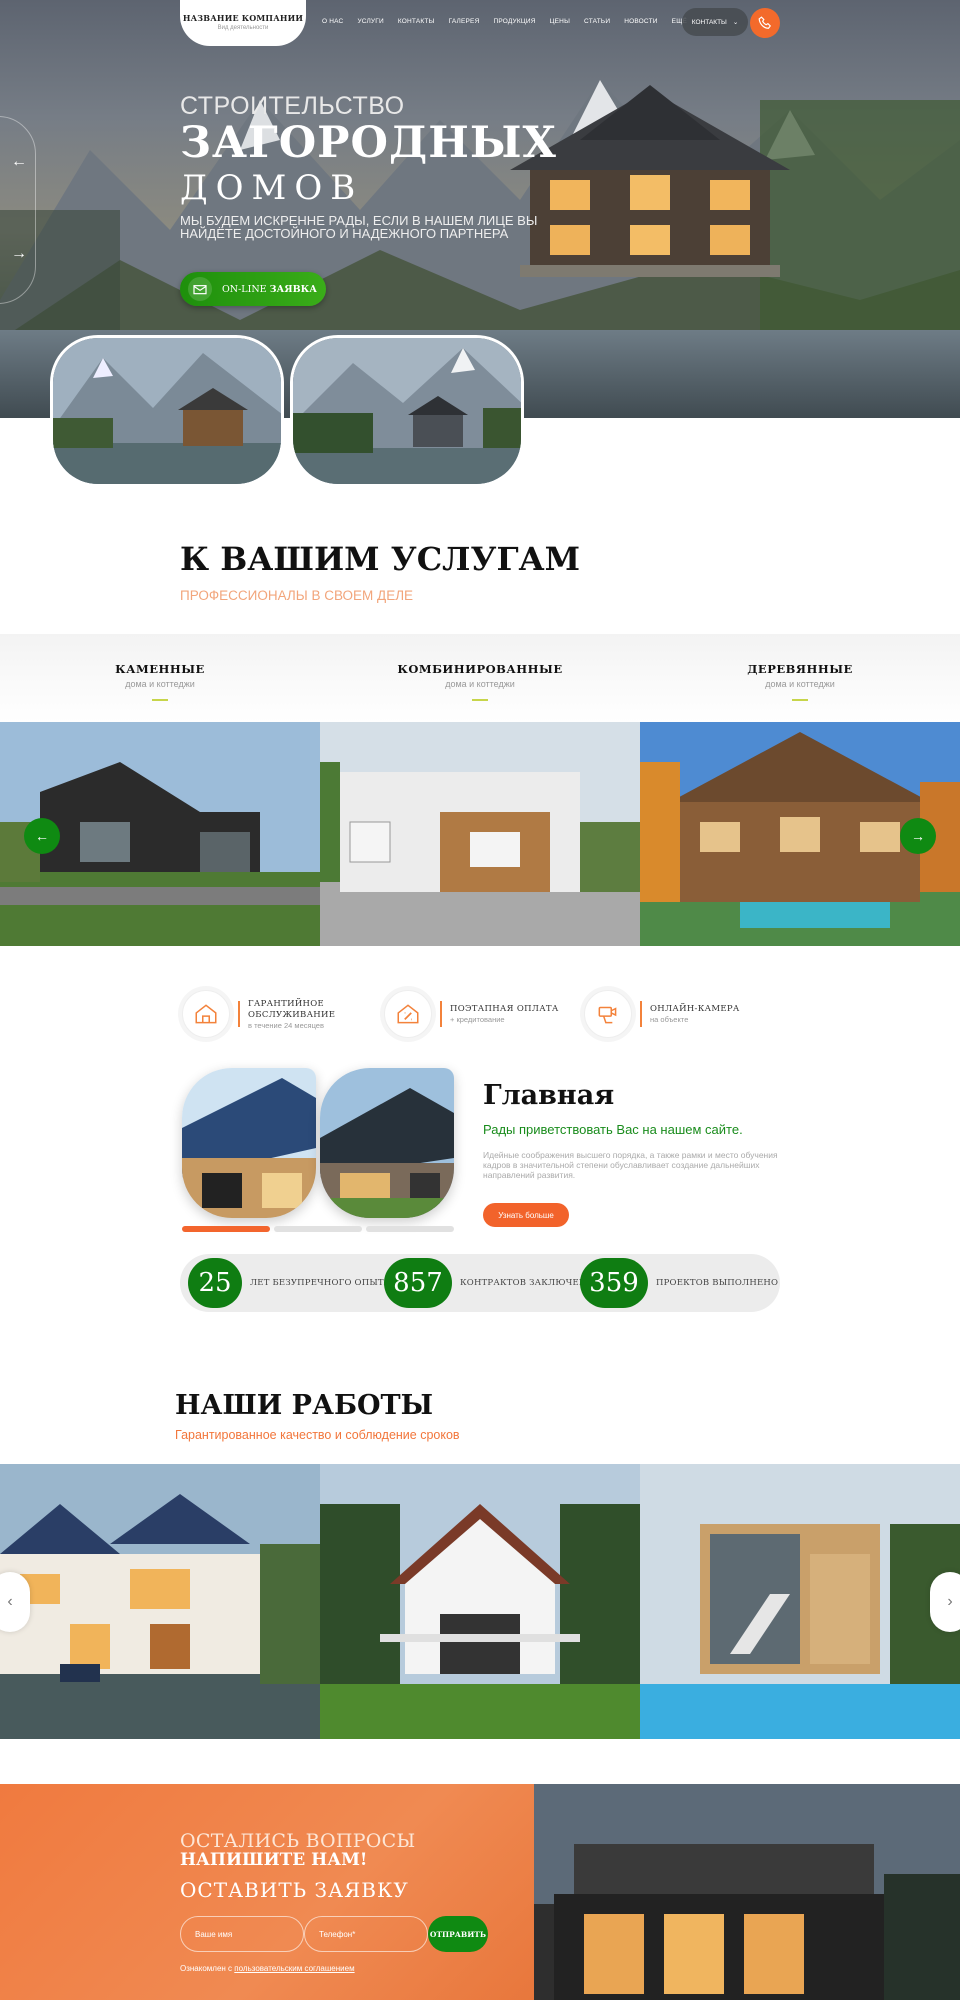 The image size is (960, 2000). What do you see at coordinates (42, 836) in the screenshot?
I see `services-prev-button: ←` at bounding box center [42, 836].